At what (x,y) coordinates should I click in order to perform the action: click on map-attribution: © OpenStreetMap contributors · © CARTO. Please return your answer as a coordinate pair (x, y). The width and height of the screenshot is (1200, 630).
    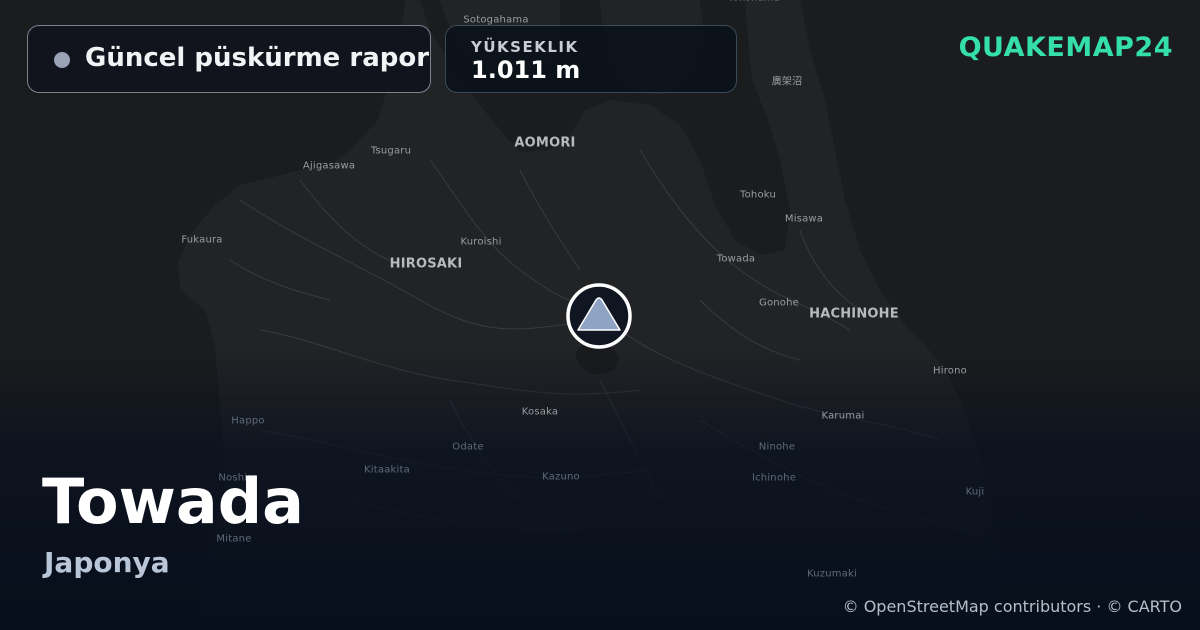
    Looking at the image, I should click on (1012, 606).